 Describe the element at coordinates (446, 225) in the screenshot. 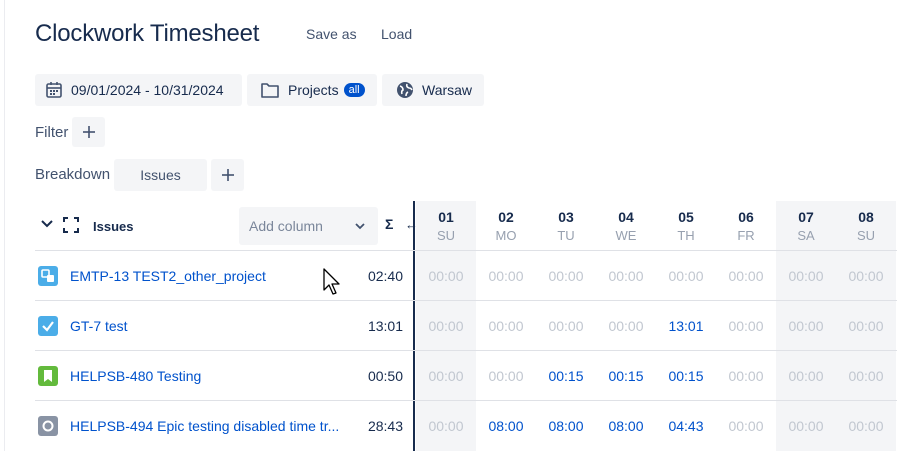

I see `day-header: 01 SU` at that location.